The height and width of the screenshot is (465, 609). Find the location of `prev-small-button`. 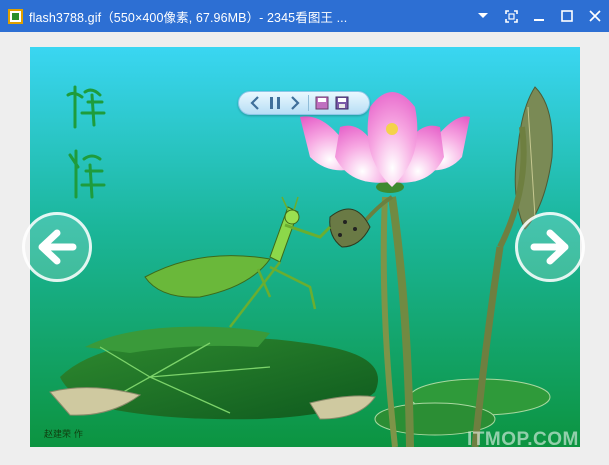

prev-small-button is located at coordinates (255, 103).